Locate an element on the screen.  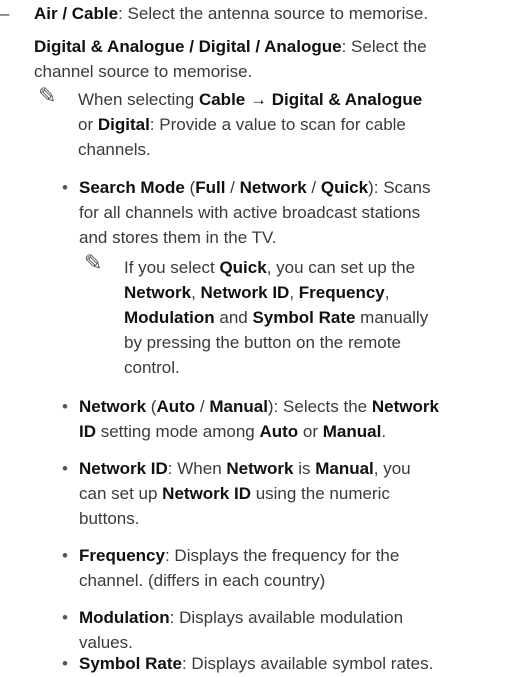
network-id-line3: buttons. is located at coordinates (109, 518).